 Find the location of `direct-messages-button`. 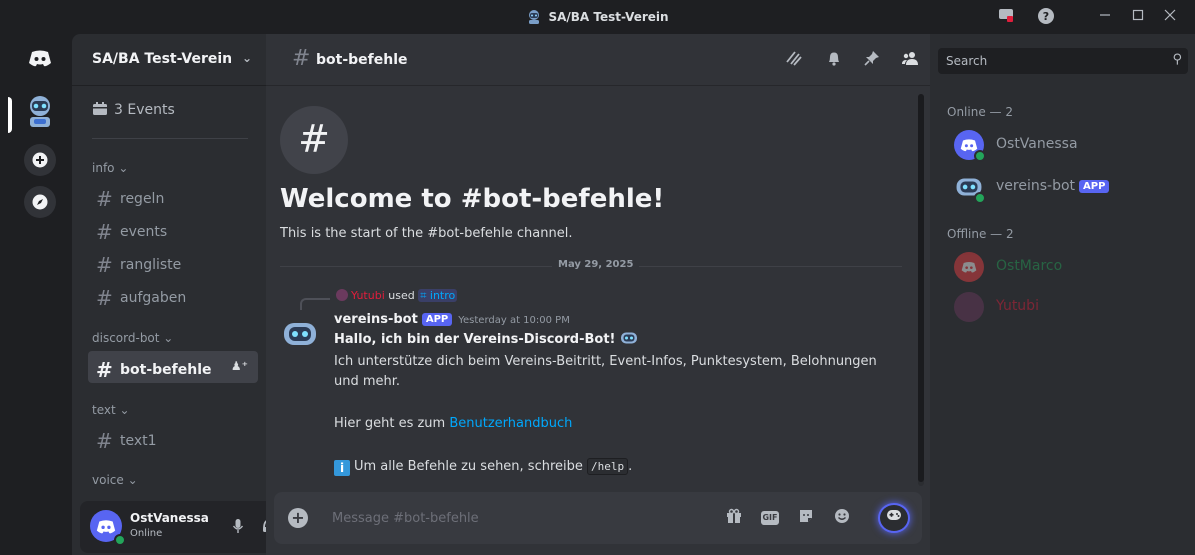

direct-messages-button is located at coordinates (40, 58).